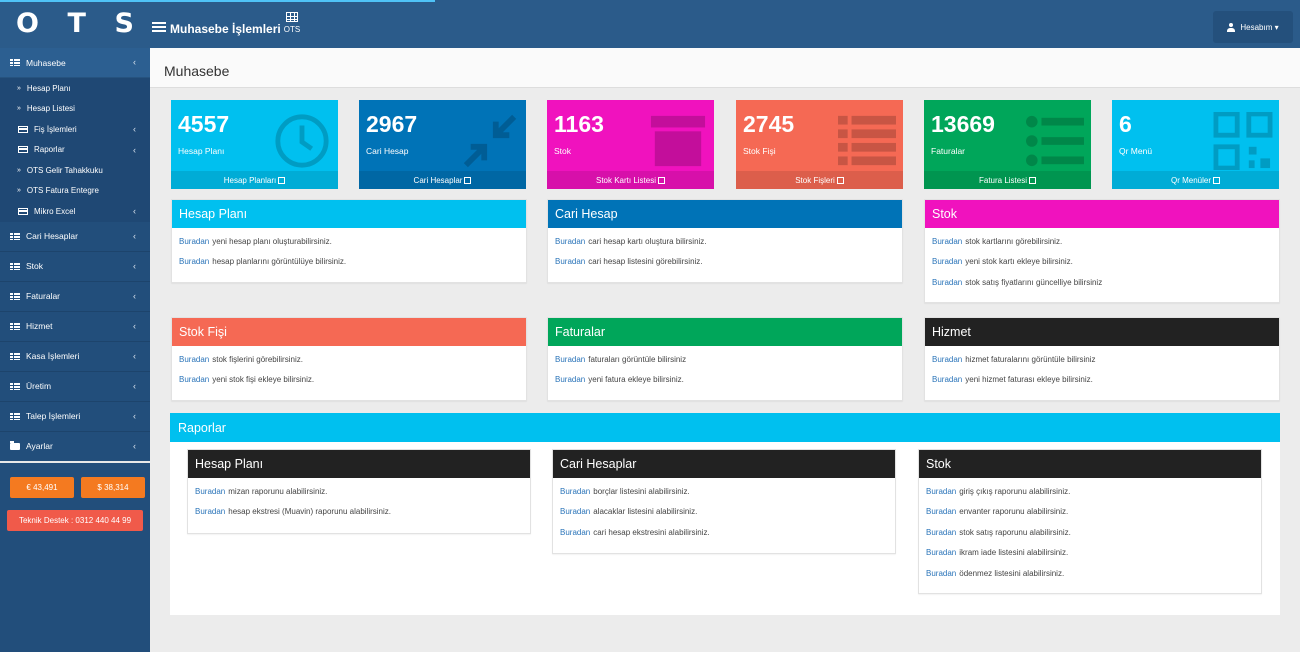 The image size is (1300, 652). I want to click on sidebar-item: Üretim ‹, so click(75, 387).